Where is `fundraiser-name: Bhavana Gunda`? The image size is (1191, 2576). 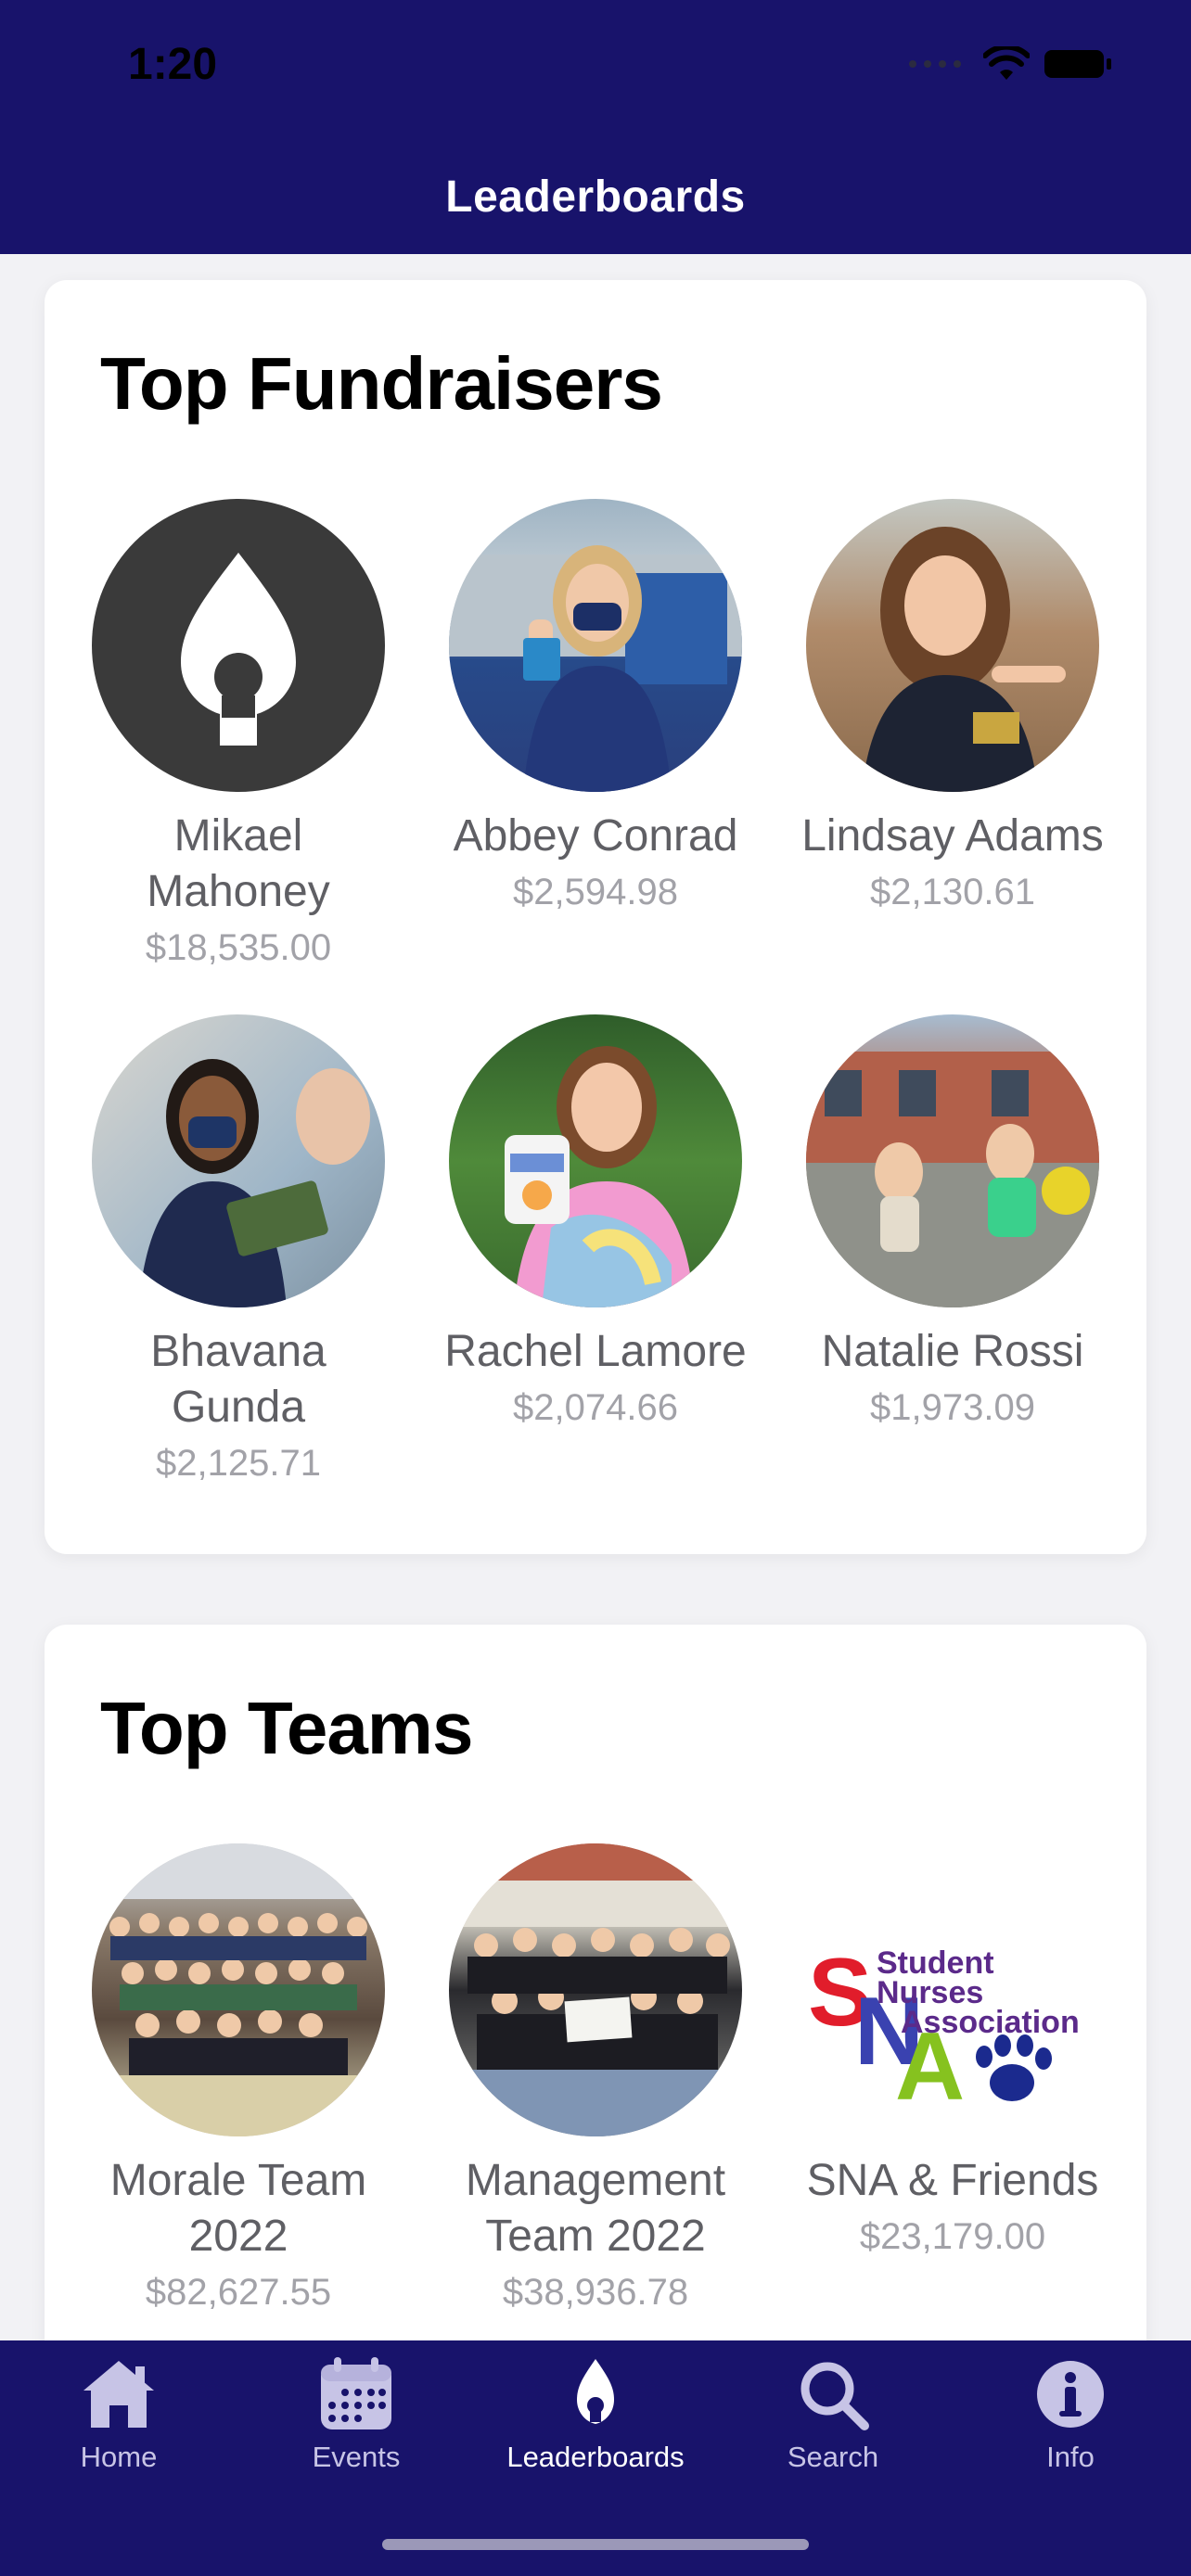 fundraiser-name: Bhavana Gunda is located at coordinates (238, 1379).